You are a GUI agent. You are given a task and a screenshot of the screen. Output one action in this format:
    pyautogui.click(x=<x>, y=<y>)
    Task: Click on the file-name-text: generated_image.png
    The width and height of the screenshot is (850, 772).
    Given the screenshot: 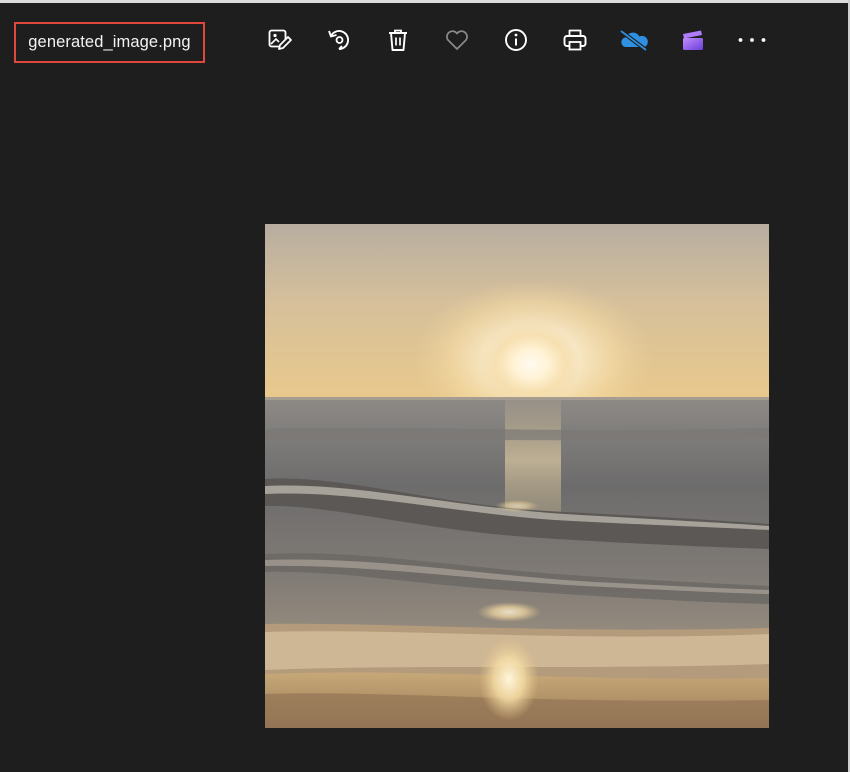 What is the action you would take?
    pyautogui.click(x=109, y=42)
    